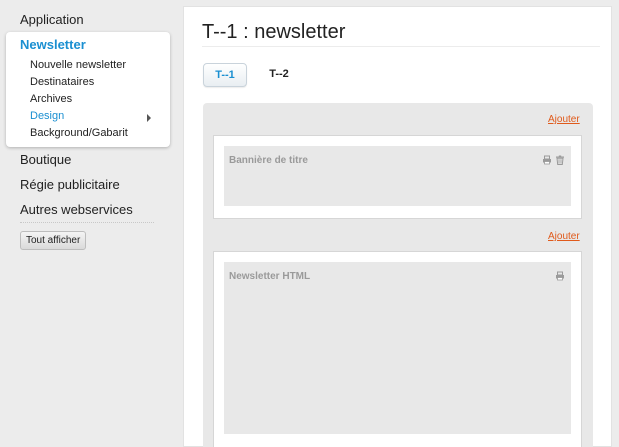  What do you see at coordinates (225, 75) in the screenshot?
I see `tab-t1: T--1` at bounding box center [225, 75].